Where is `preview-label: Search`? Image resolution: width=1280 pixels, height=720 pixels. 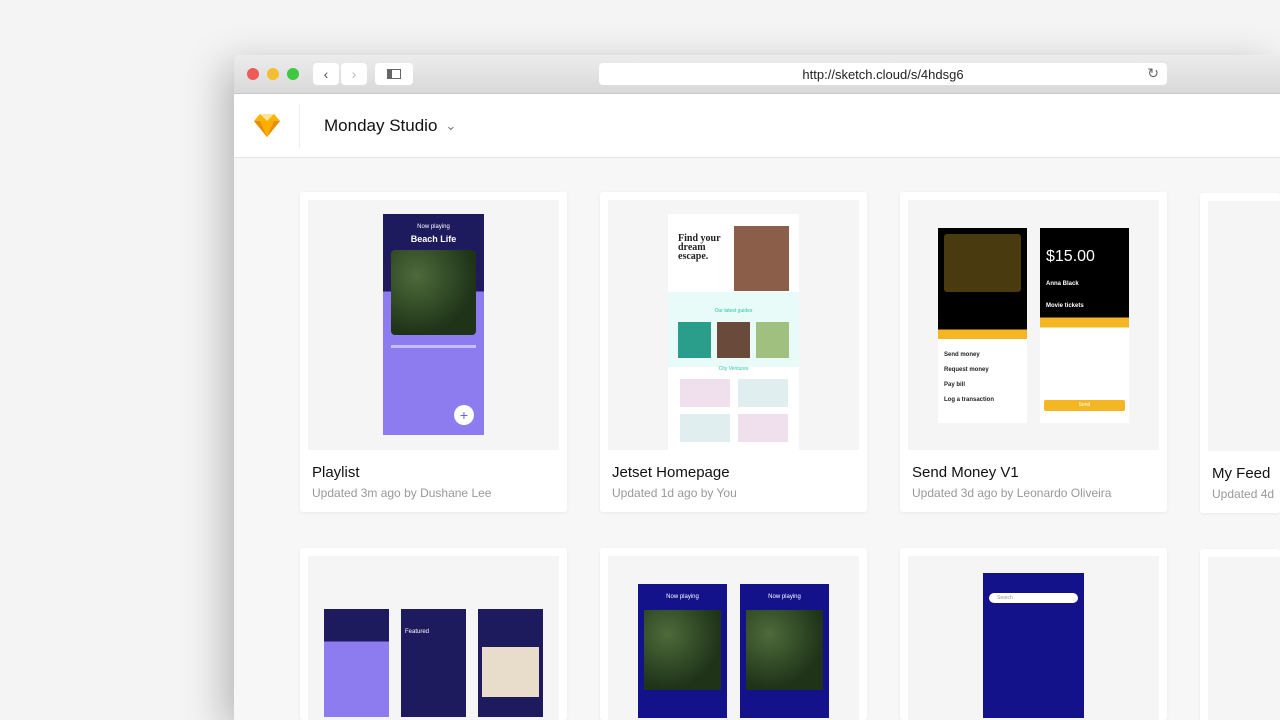
preview-label: Search is located at coordinates (1033, 598).